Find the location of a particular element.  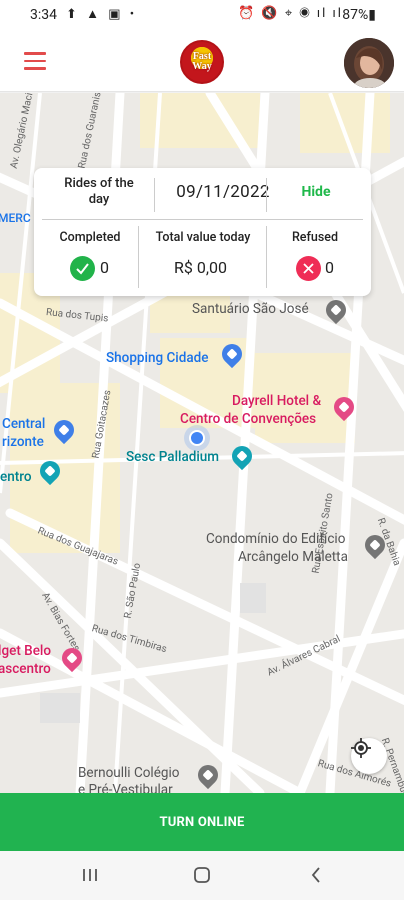

logo-text: Fast Way is located at coordinates (202, 61).